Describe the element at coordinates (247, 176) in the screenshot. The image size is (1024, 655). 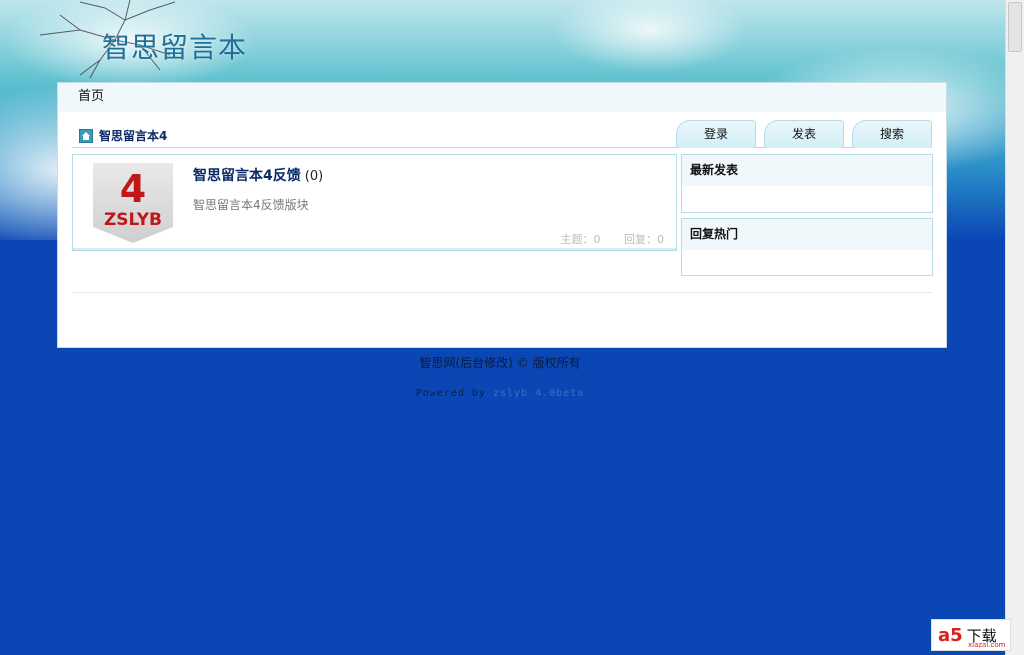
I see `forum-title: 智思留言本4反馈` at that location.